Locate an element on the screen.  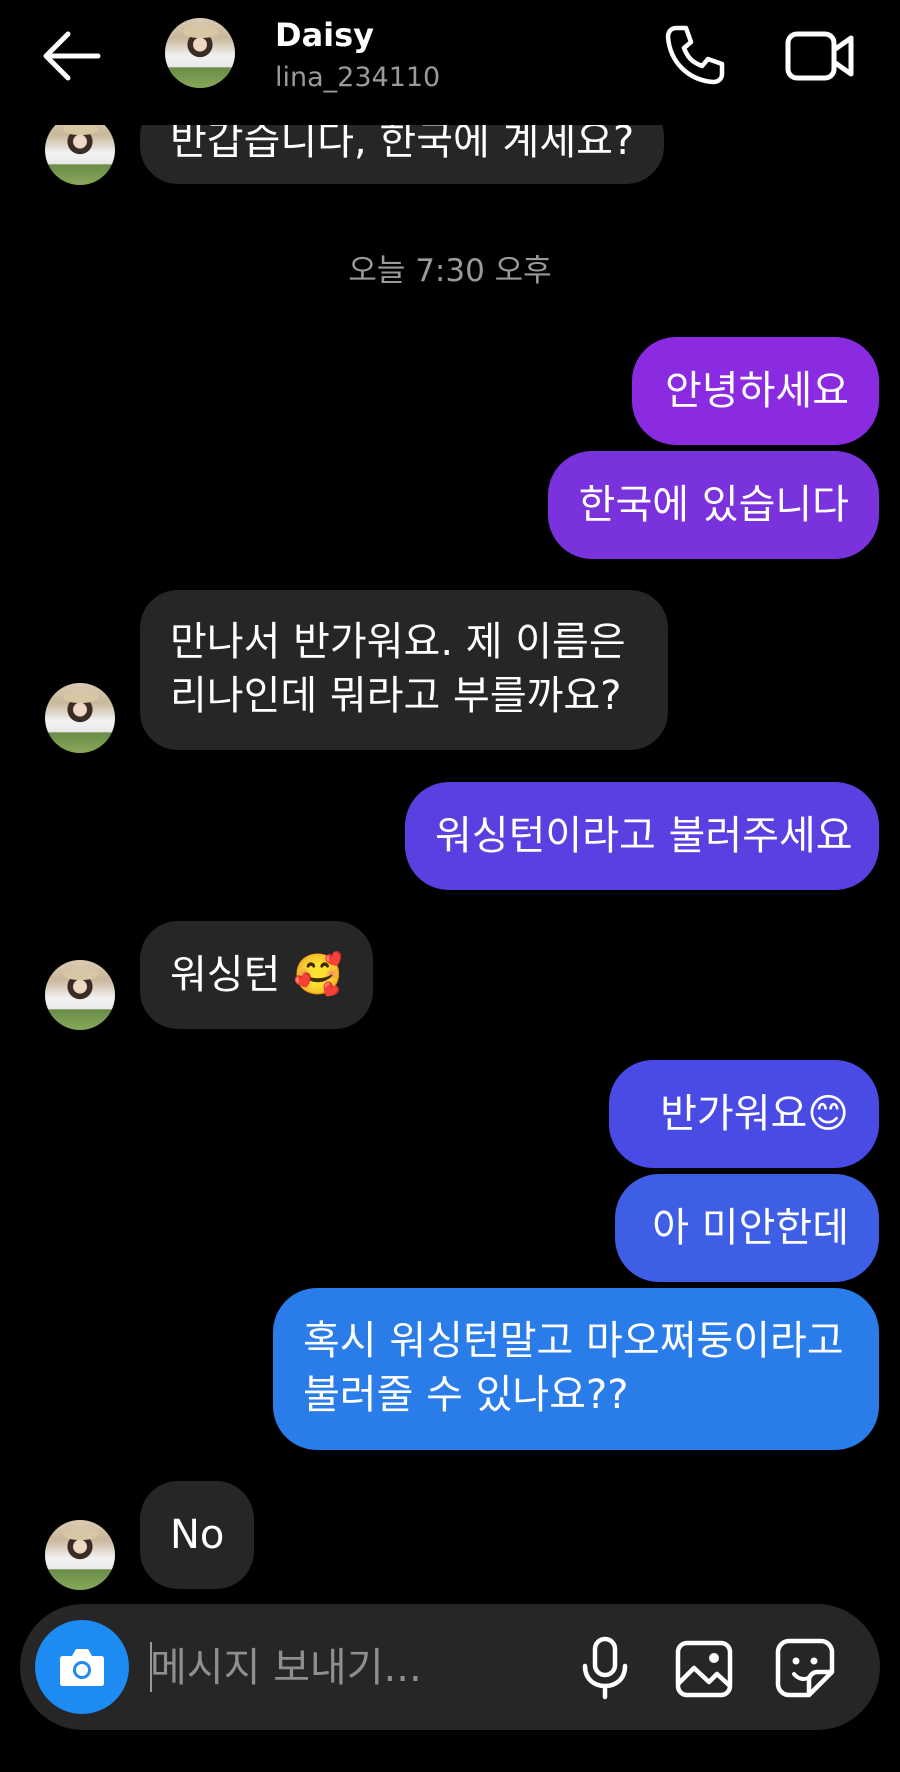
timestamp: 오늘 7:30 오후 is located at coordinates (450, 271).